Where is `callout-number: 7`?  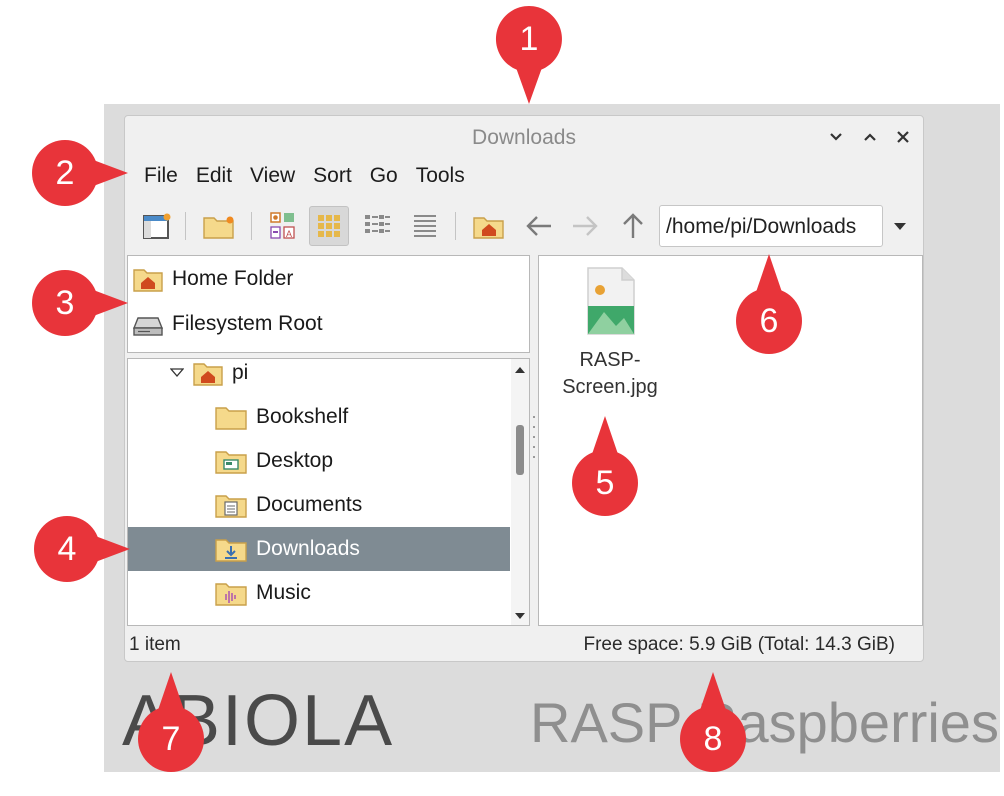 callout-number: 7 is located at coordinates (171, 738).